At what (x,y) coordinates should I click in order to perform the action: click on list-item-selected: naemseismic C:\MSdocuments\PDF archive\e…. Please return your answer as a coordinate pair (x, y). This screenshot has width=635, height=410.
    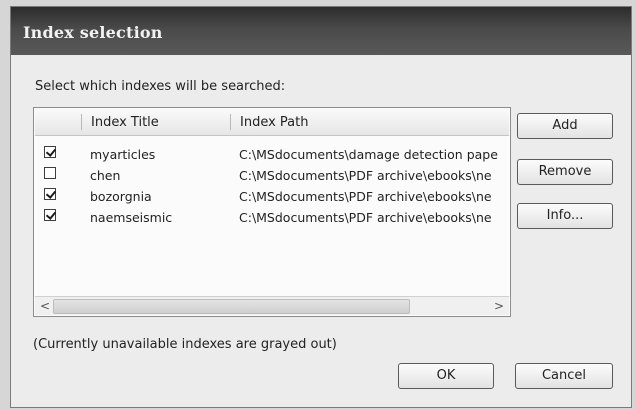
    Looking at the image, I should click on (272, 217).